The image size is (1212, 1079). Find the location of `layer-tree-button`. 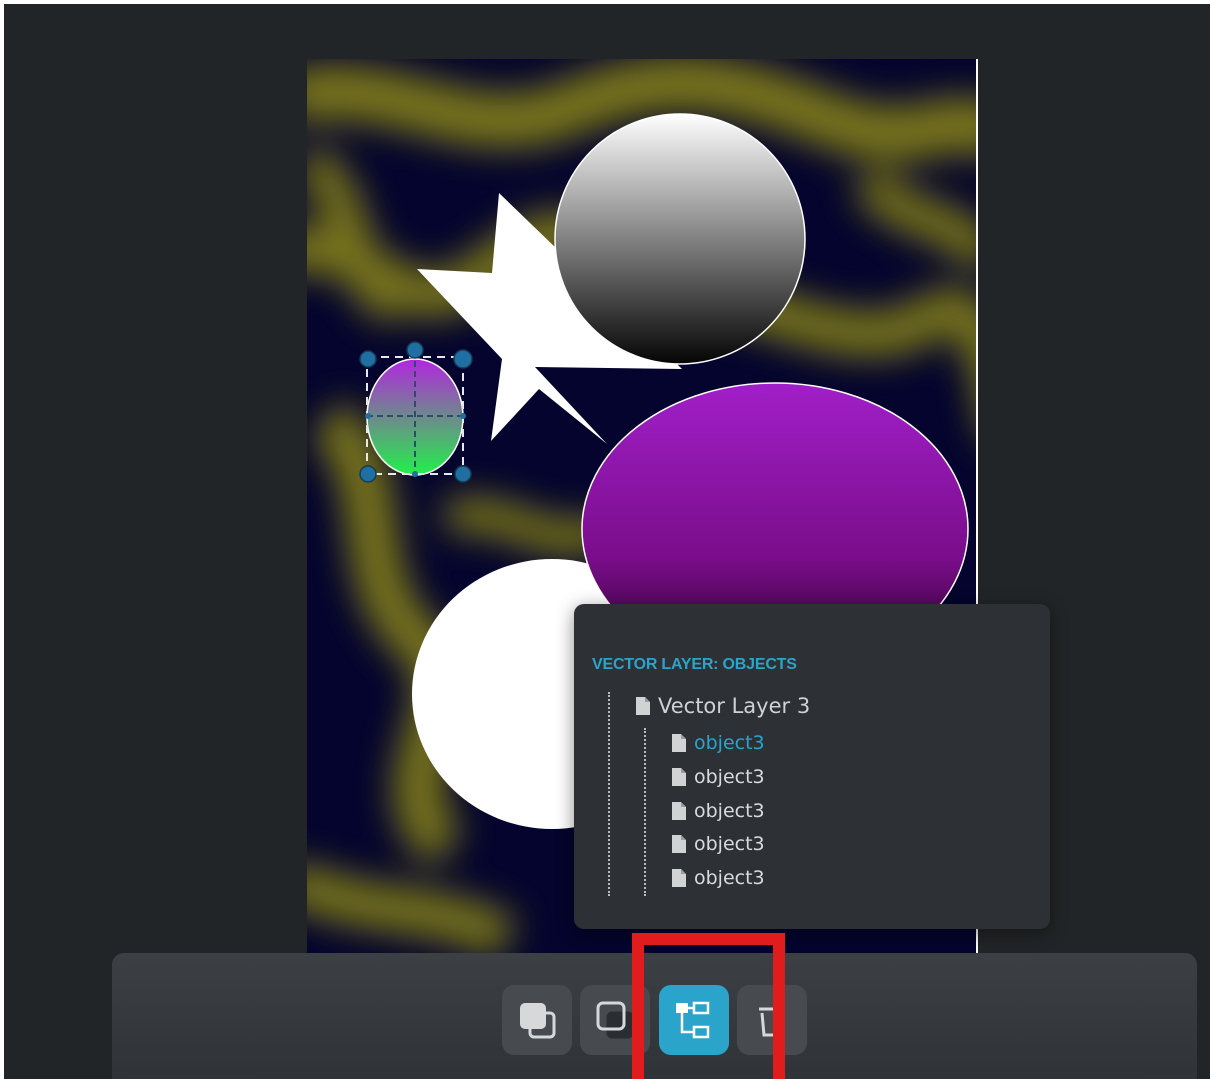

layer-tree-button is located at coordinates (694, 1020).